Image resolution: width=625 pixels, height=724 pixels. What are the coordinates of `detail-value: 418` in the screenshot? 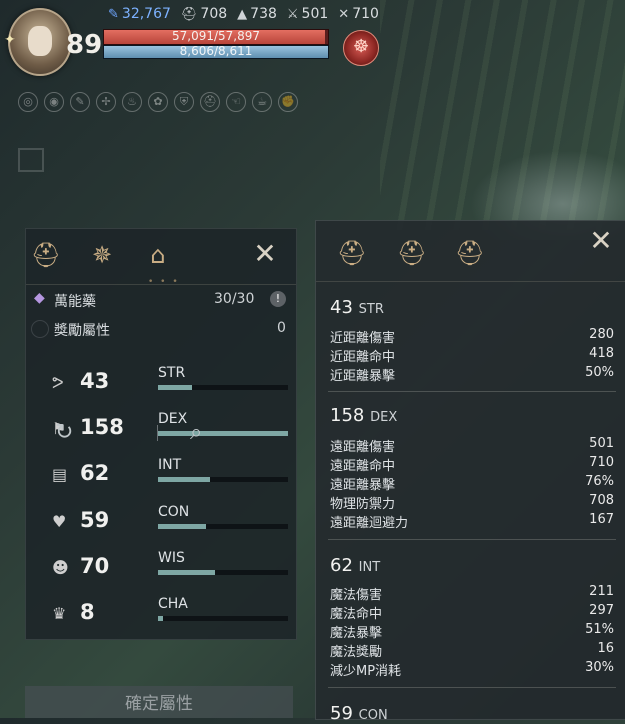 It's located at (601, 353).